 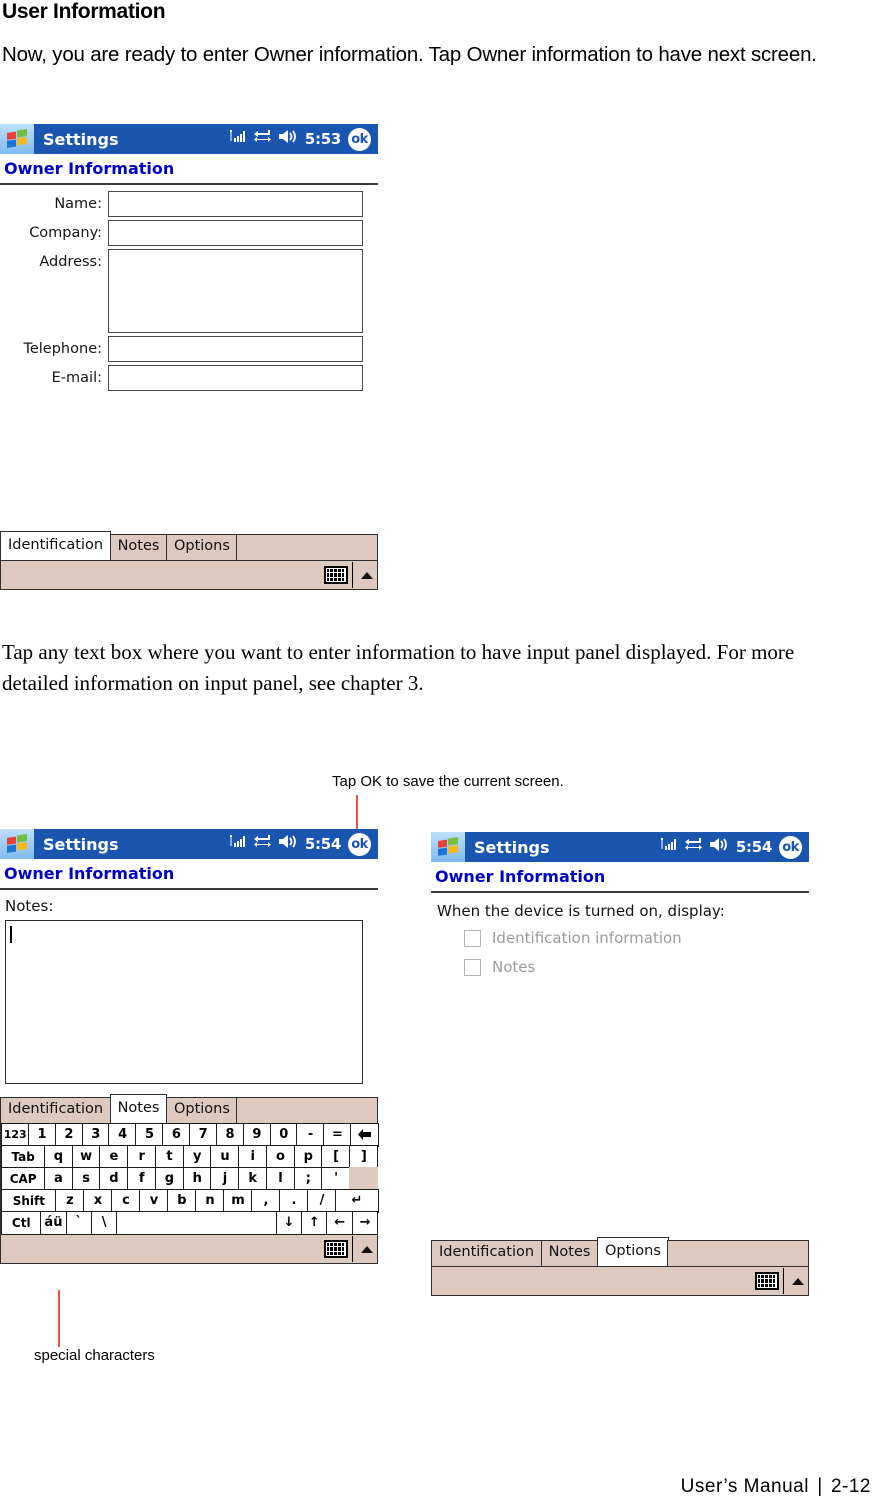 What do you see at coordinates (337, 1135) in the screenshot?
I see `key-equals: =` at bounding box center [337, 1135].